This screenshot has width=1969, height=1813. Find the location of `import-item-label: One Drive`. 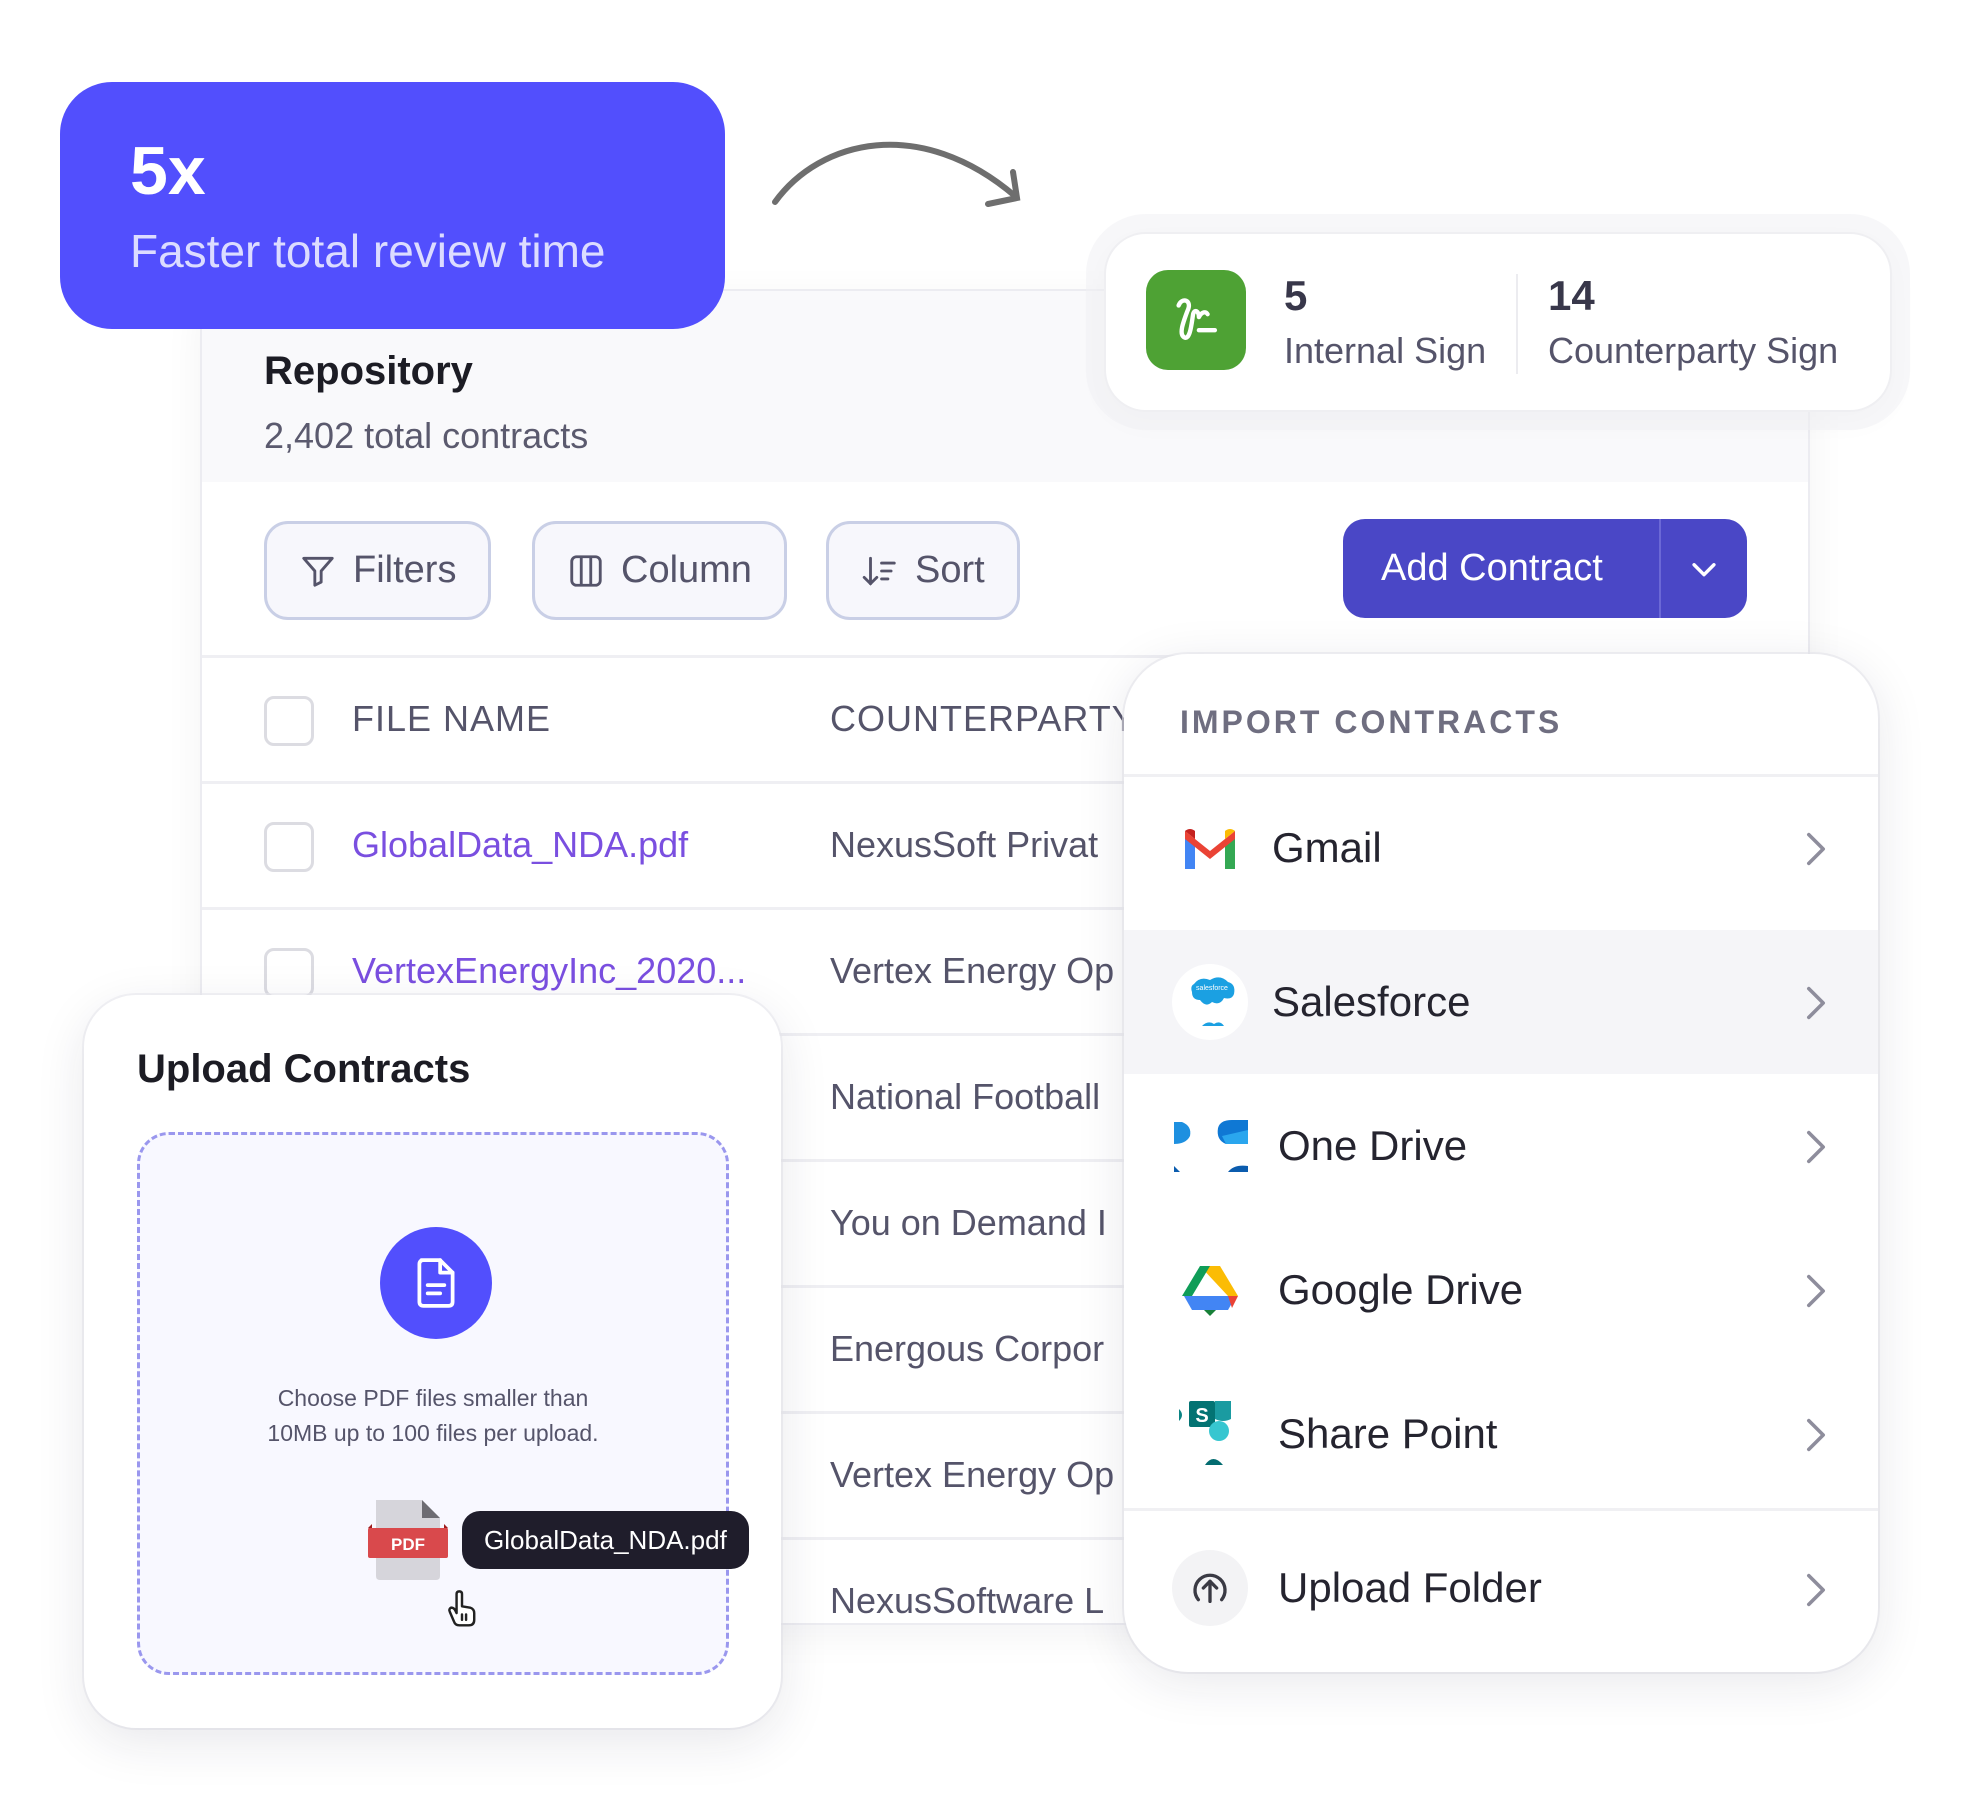

import-item-label: One Drive is located at coordinates (1373, 1145).